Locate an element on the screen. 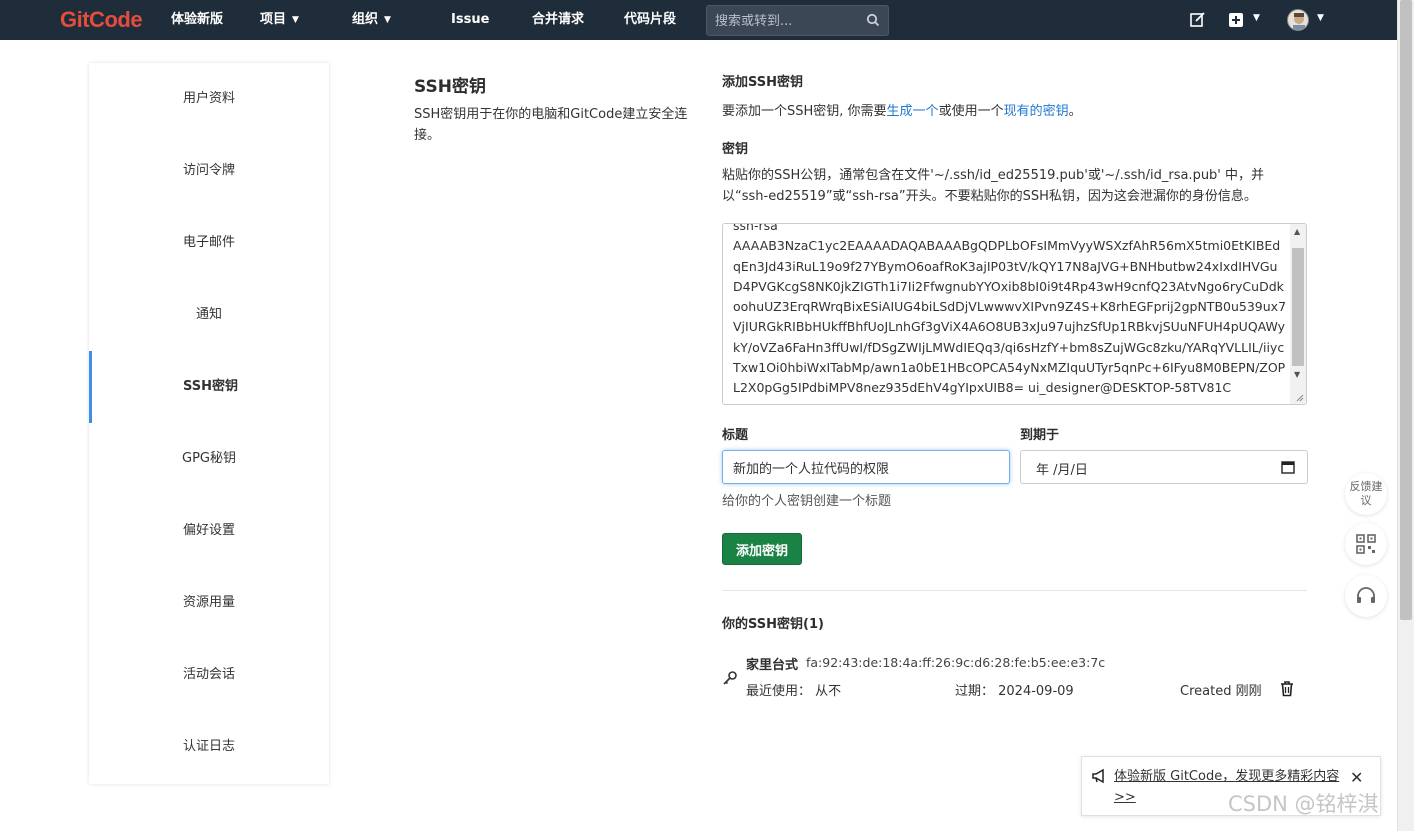 This screenshot has width=1414, height=831. nav-merge-requests-label: 合并请求 is located at coordinates (558, 19).